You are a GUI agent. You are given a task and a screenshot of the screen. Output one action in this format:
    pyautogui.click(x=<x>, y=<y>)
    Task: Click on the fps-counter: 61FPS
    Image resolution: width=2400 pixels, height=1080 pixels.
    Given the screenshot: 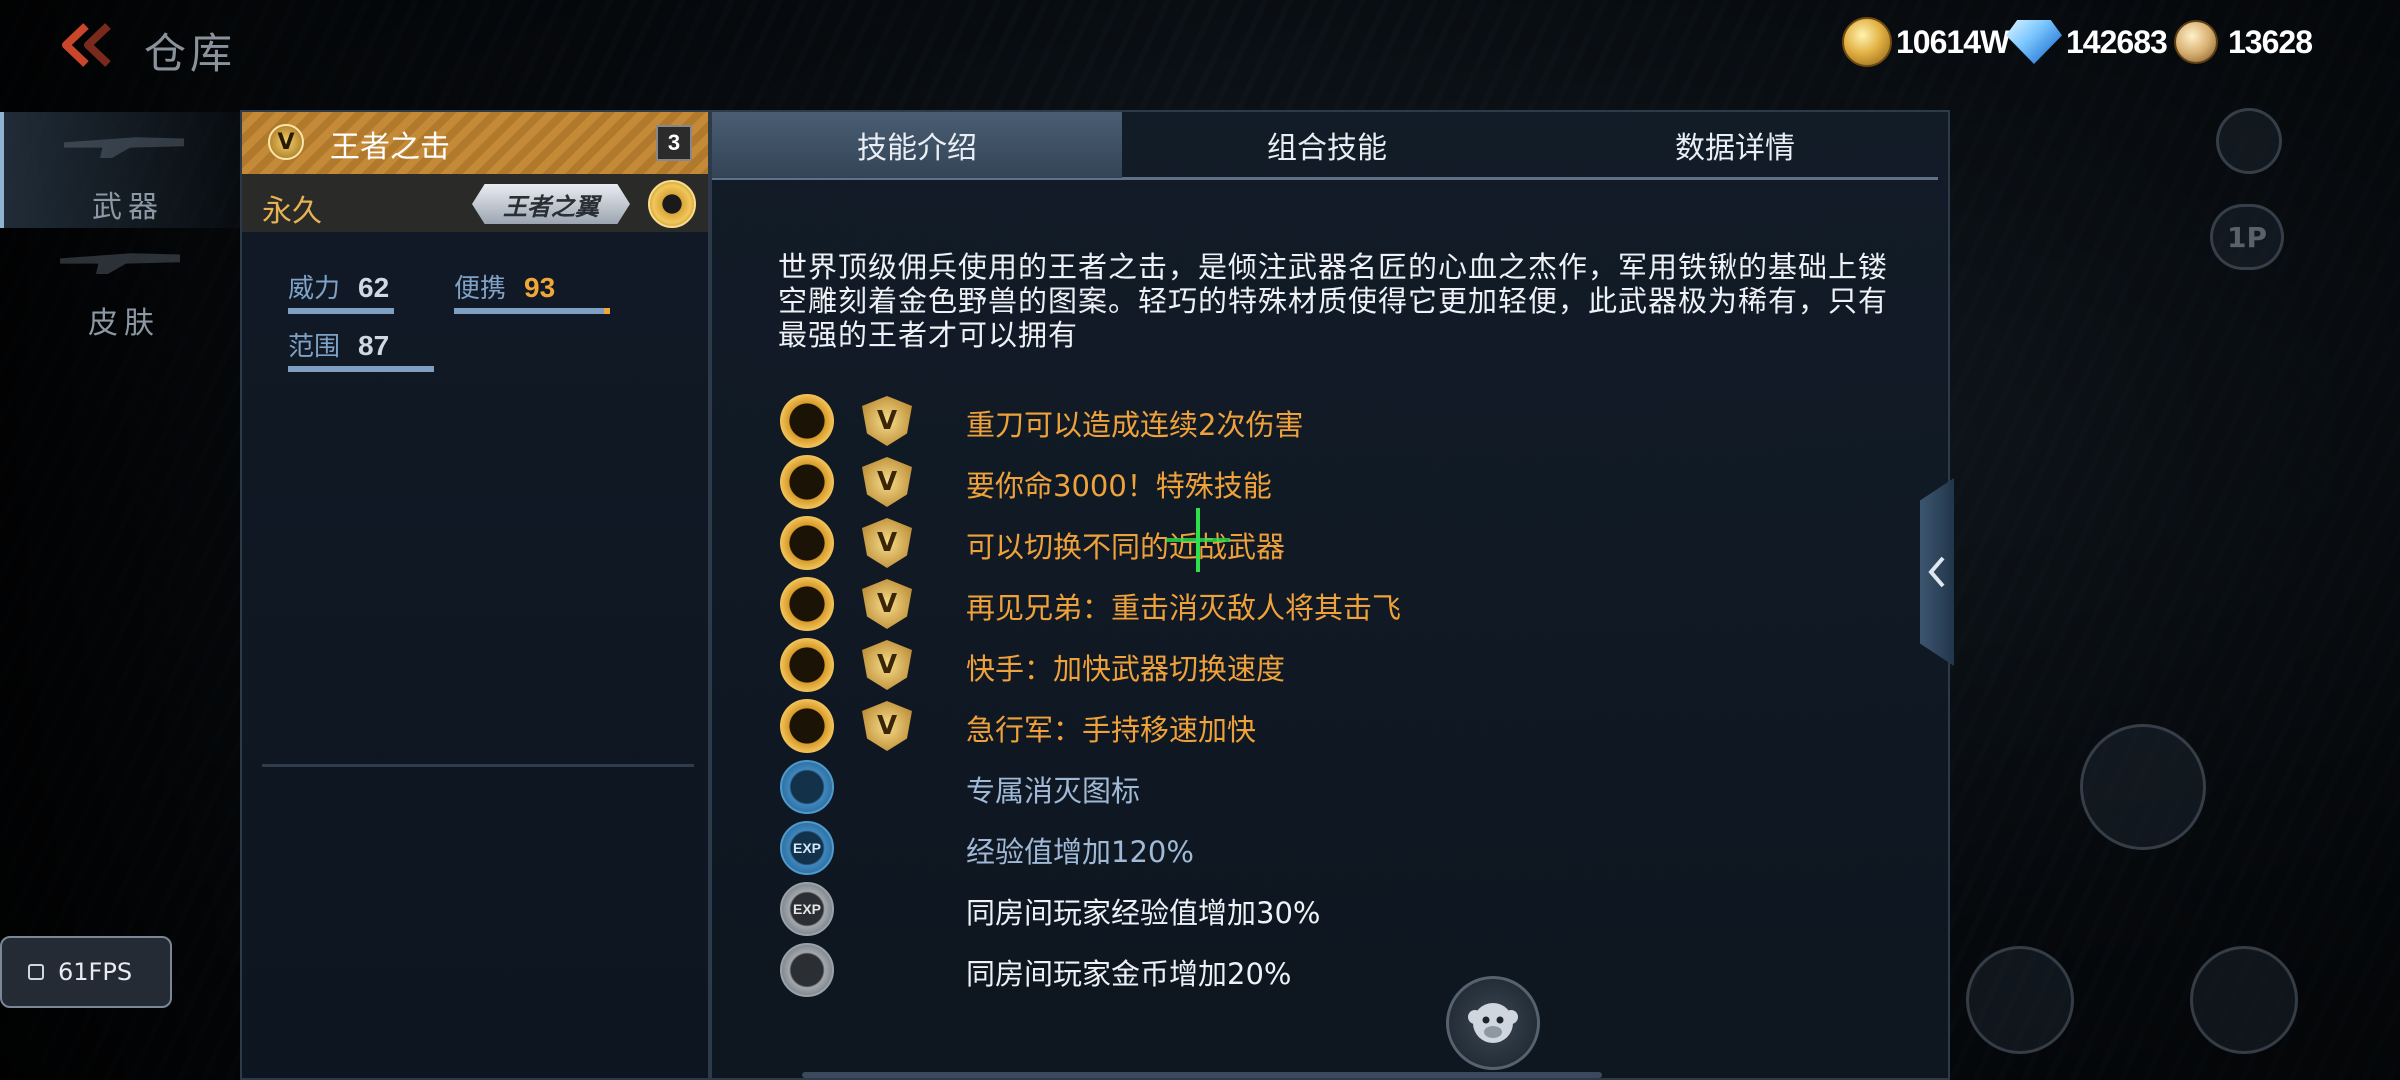 What is the action you would take?
    pyautogui.click(x=86, y=972)
    